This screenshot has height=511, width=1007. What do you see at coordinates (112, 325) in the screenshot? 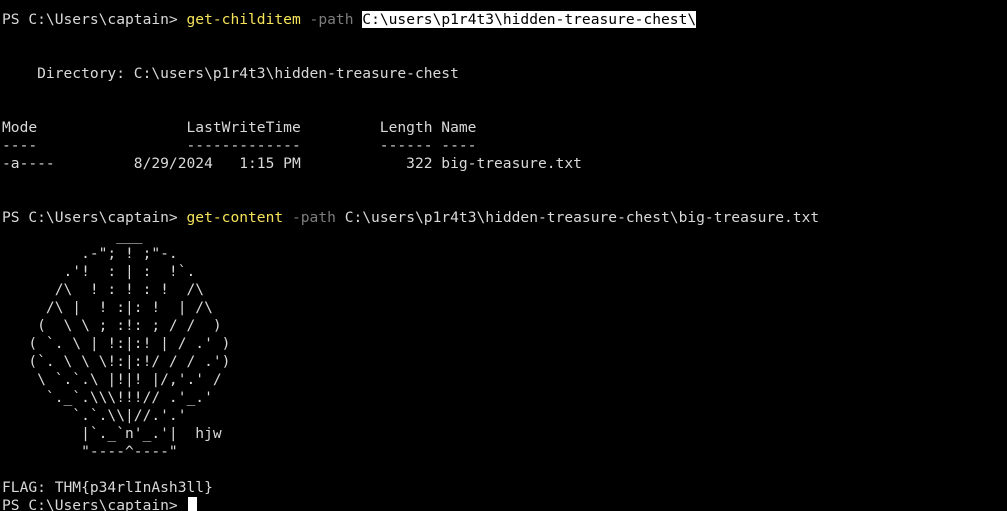
I see `ascii-art-line: ( \ \ ; :!: ; / / )` at bounding box center [112, 325].